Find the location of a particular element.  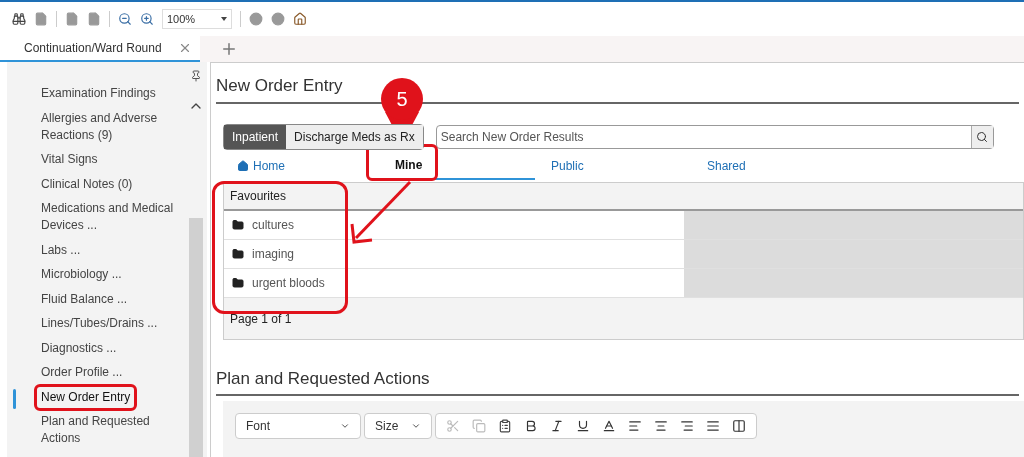

search-field: Search New Order Results is located at coordinates (714, 136).